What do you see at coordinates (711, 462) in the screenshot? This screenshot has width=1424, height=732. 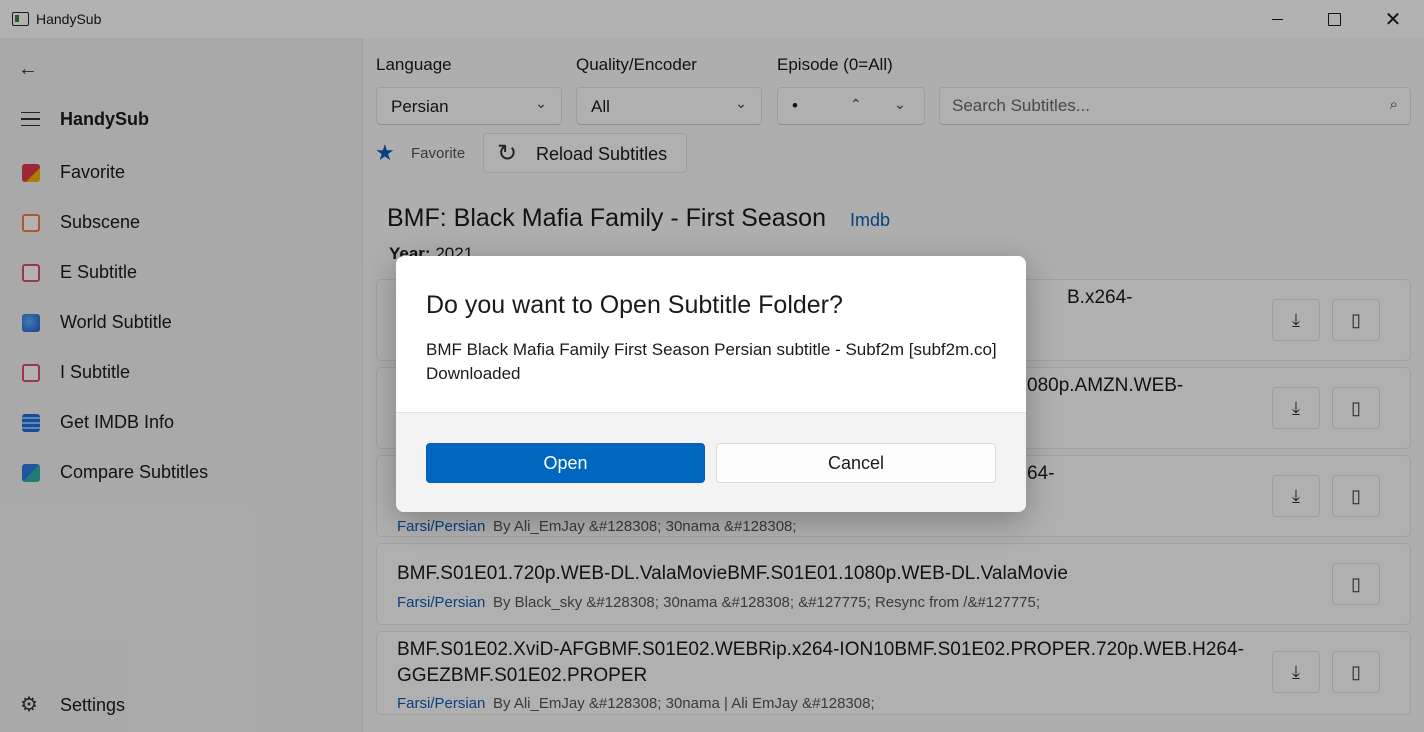 I see `dialog-footer: Open Cancel` at bounding box center [711, 462].